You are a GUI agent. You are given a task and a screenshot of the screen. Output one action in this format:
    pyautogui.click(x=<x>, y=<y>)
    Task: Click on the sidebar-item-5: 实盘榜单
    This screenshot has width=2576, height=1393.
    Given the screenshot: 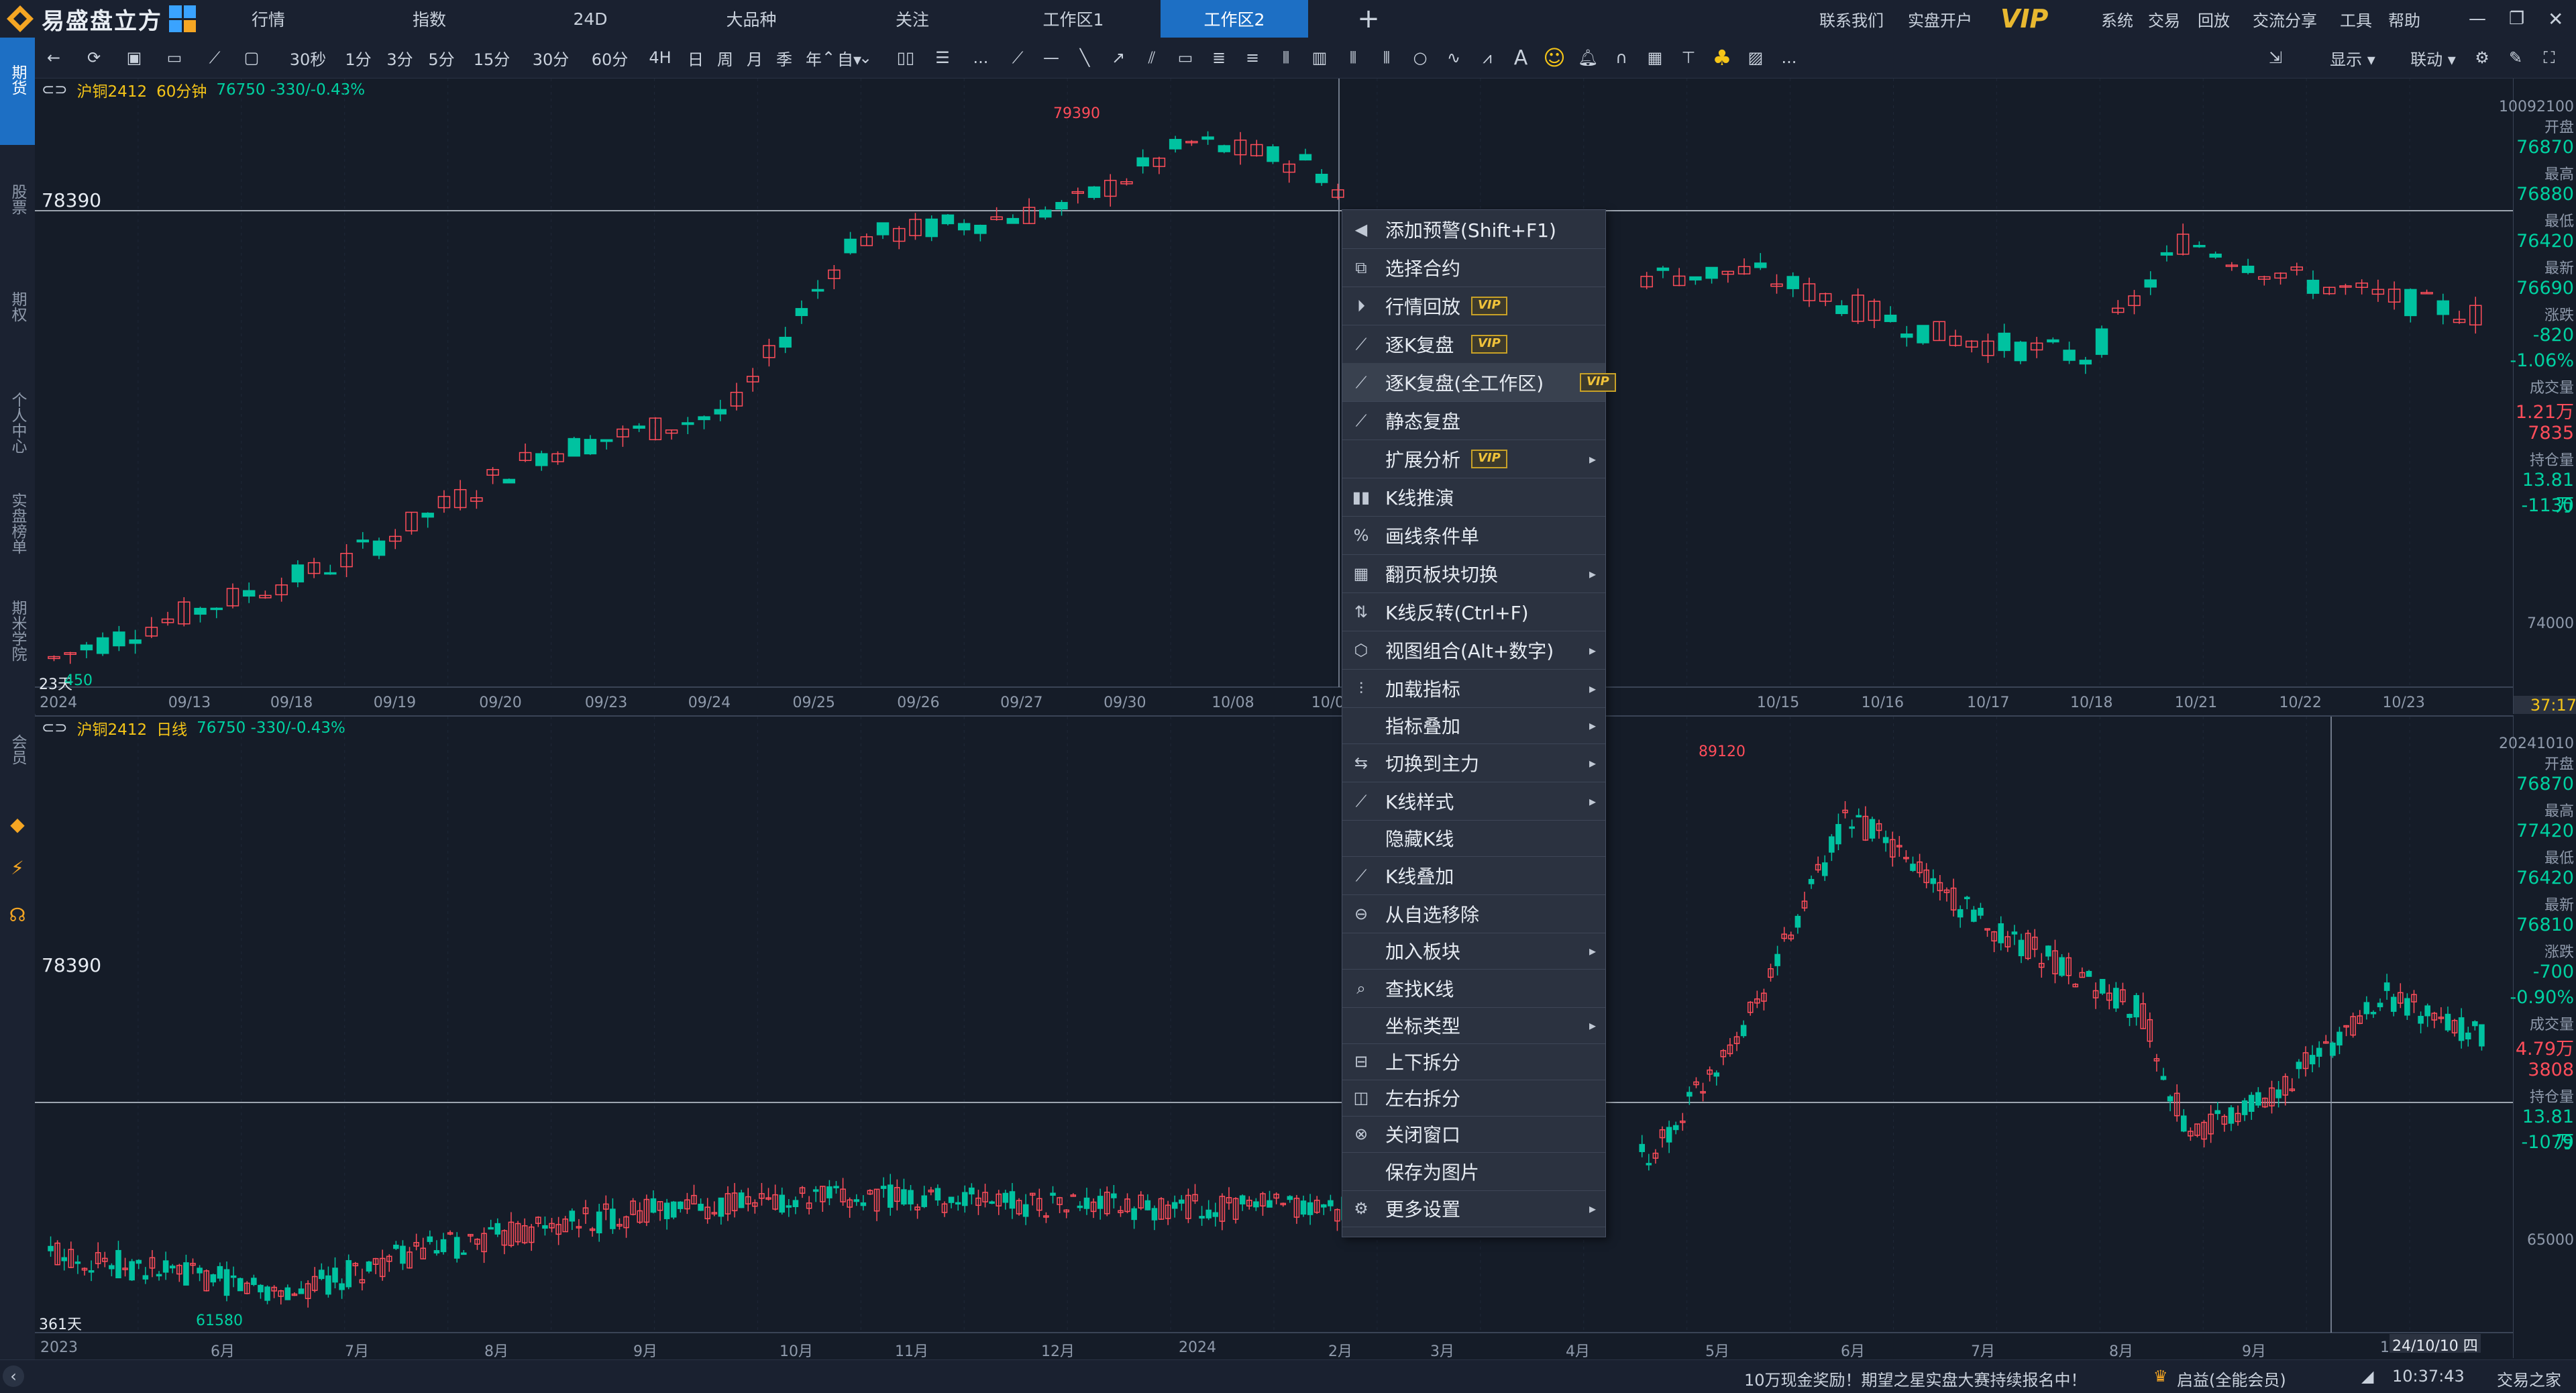 What is the action you would take?
    pyautogui.click(x=17, y=537)
    